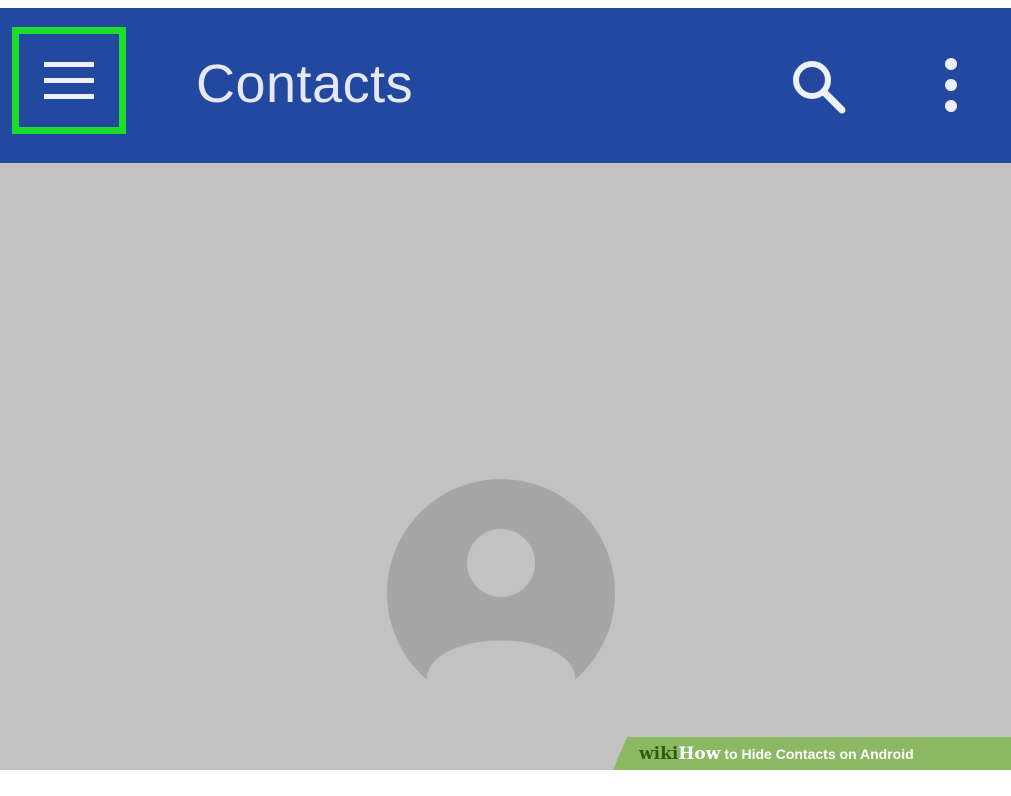 The width and height of the screenshot is (1011, 796). Describe the element at coordinates (699, 754) in the screenshot. I see `watermark-how: How` at that location.